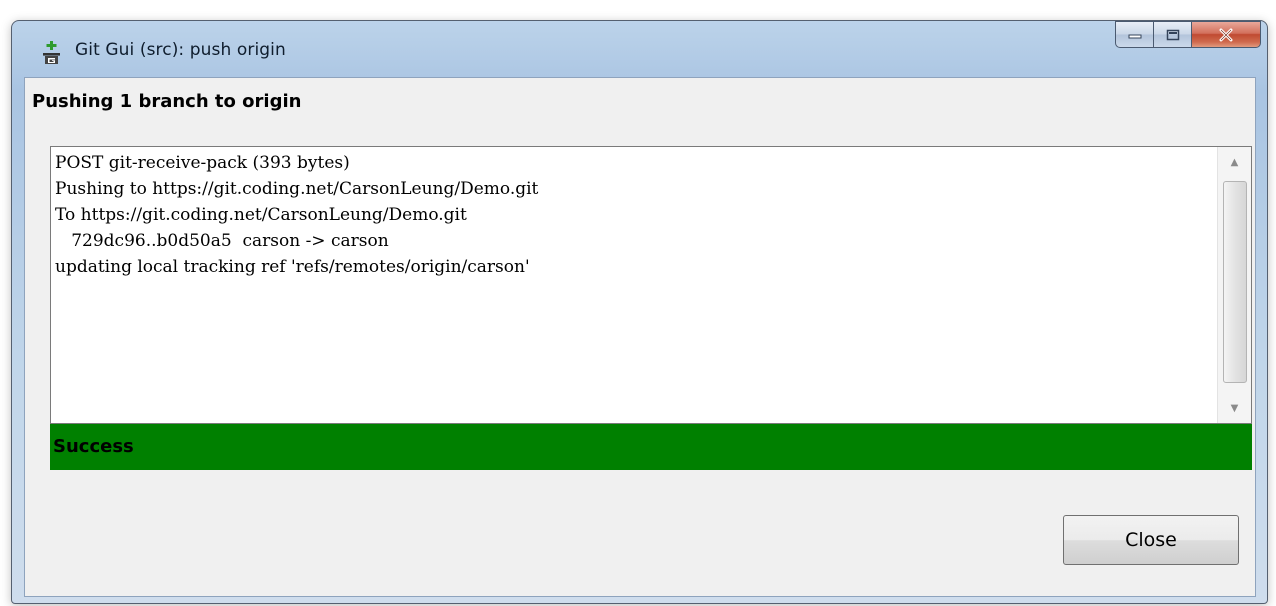 This screenshot has width=1276, height=606. I want to click on maximize-button, so click(1172, 34).